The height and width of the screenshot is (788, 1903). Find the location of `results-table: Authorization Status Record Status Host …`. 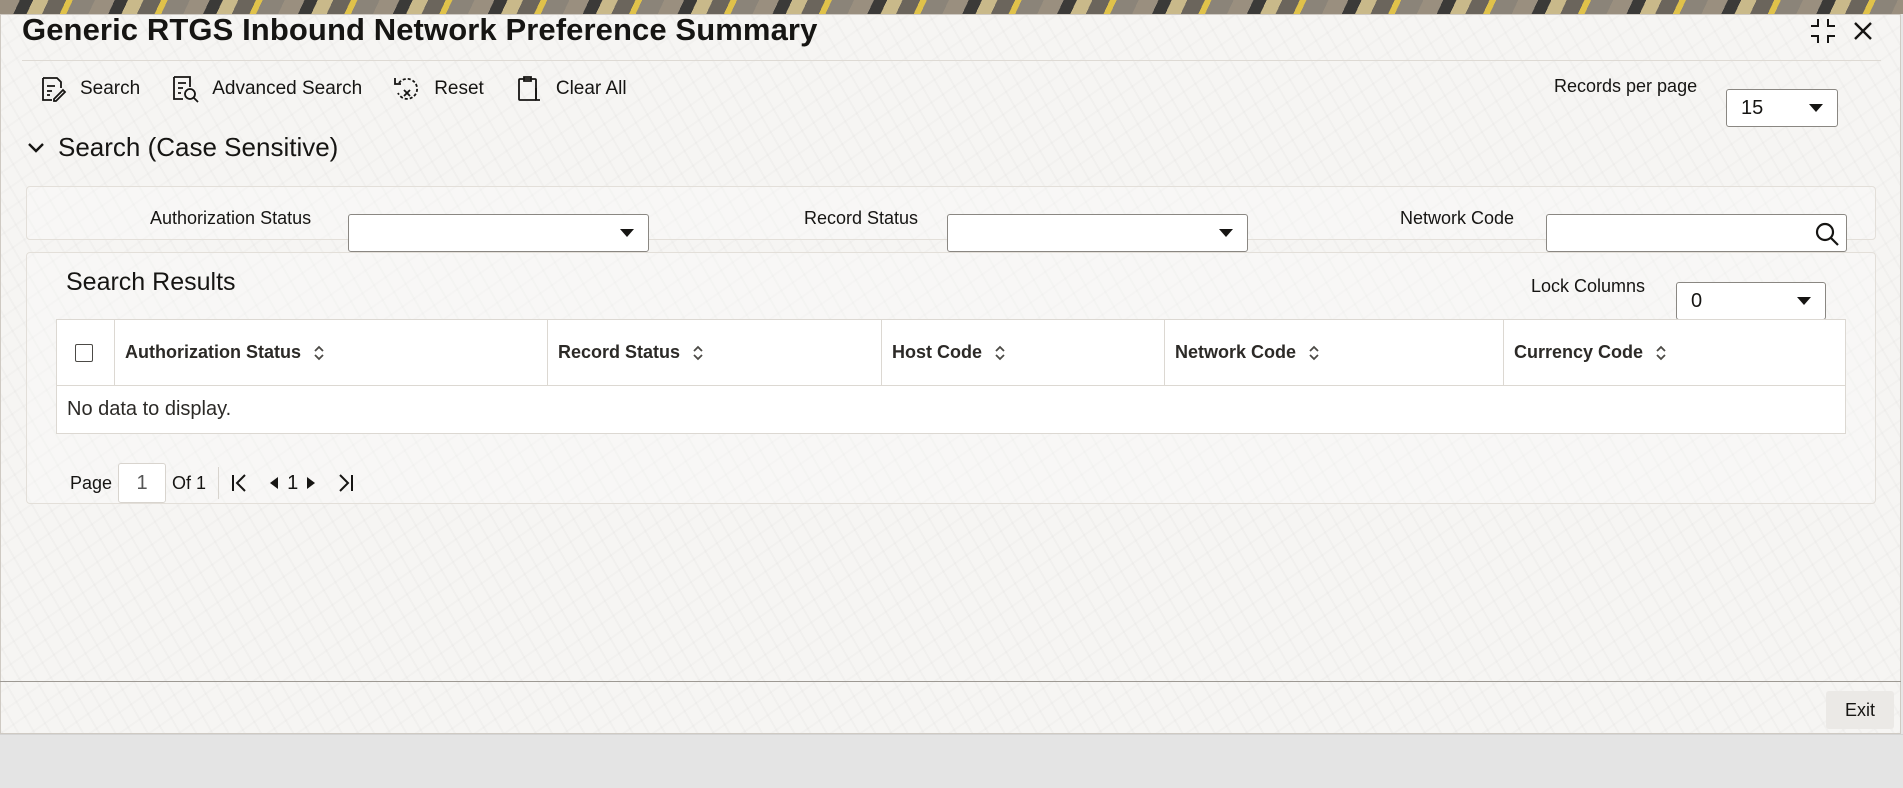

results-table: Authorization Status Record Status Host … is located at coordinates (951, 376).